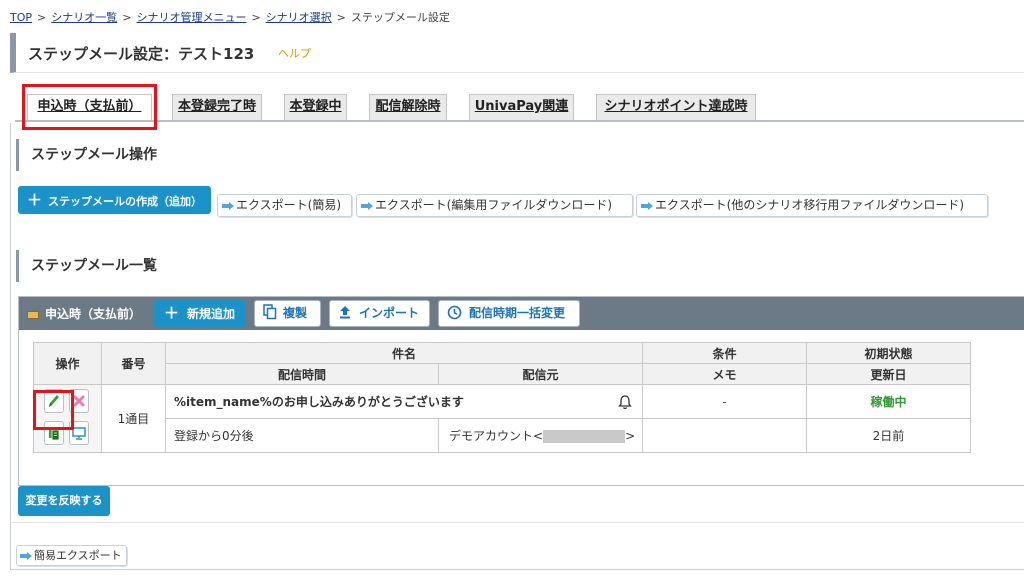  I want to click on header-initial-status: 初期状態, so click(888, 353).